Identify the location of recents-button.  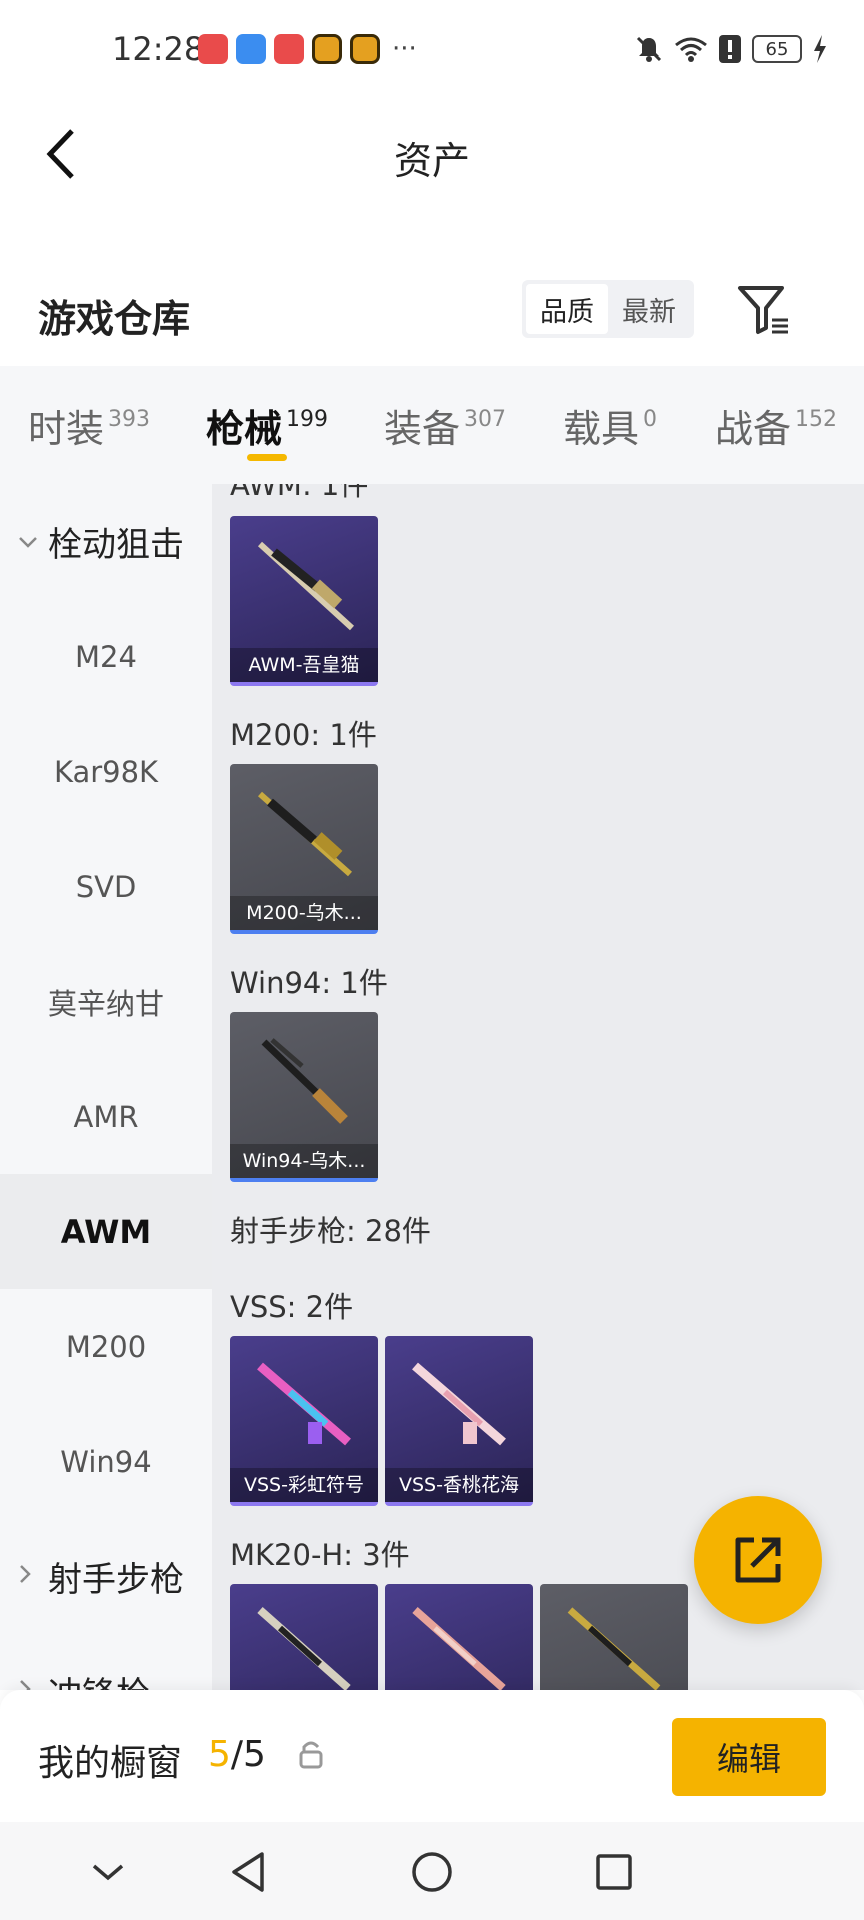
(614, 1872).